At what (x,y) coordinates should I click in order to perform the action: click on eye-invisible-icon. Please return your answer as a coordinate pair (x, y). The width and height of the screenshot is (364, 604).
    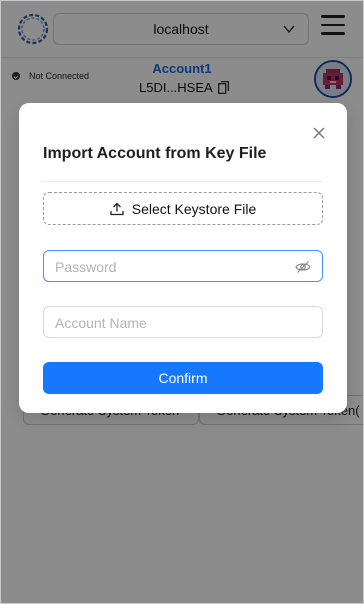
    Looking at the image, I should click on (303, 267).